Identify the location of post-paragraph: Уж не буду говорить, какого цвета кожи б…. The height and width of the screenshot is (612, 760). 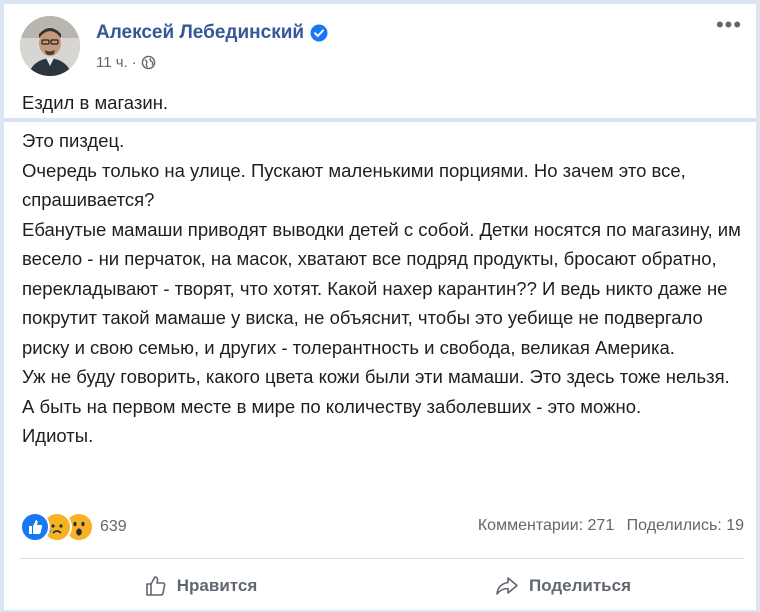
(376, 391).